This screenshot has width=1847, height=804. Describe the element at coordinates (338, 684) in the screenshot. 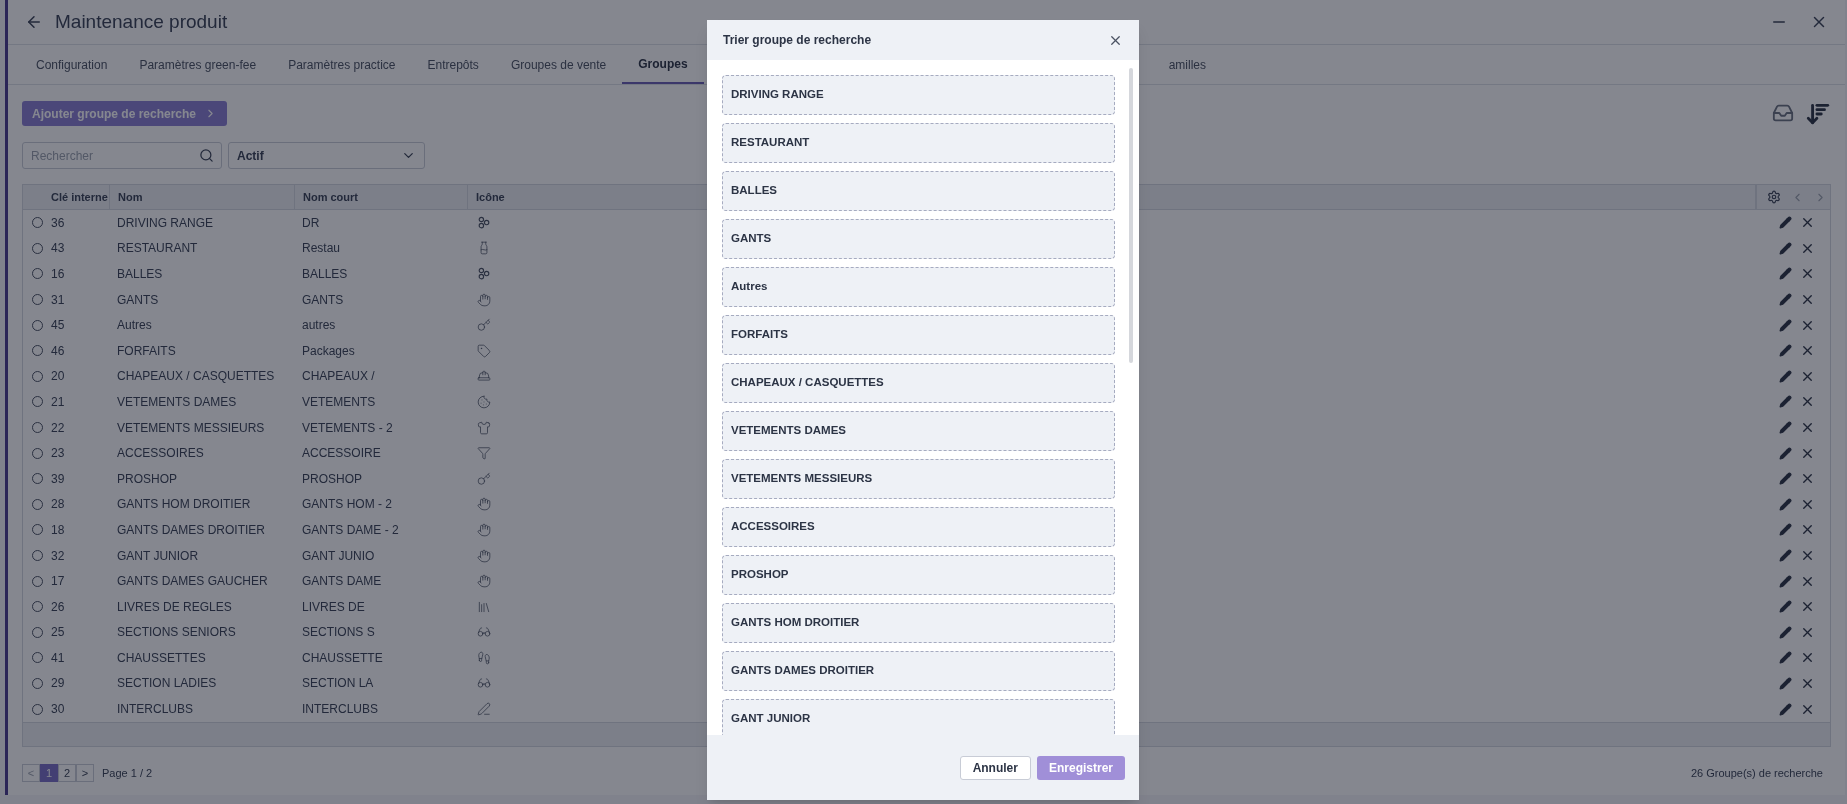

I see `table-cell-text: SECTION LA` at that location.